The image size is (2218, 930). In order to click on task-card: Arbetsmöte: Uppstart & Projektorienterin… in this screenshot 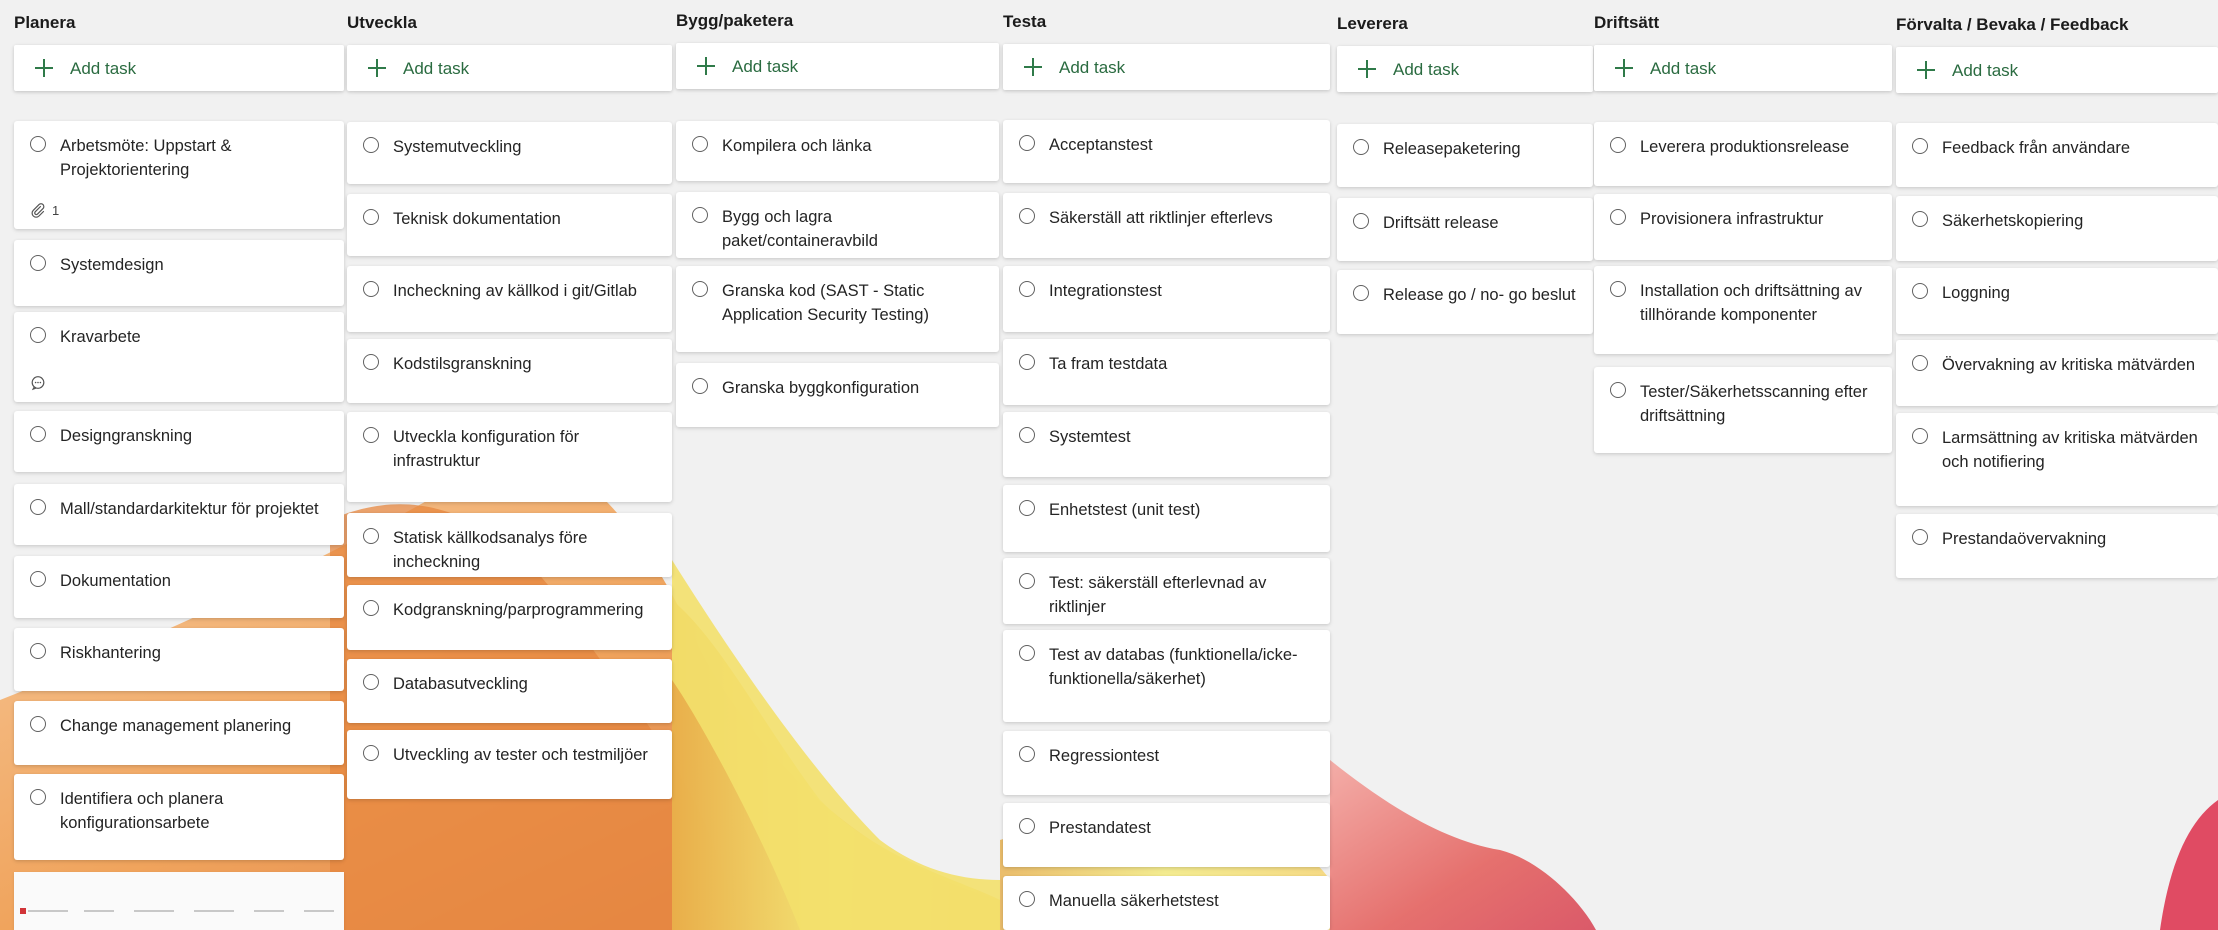, I will do `click(179, 175)`.